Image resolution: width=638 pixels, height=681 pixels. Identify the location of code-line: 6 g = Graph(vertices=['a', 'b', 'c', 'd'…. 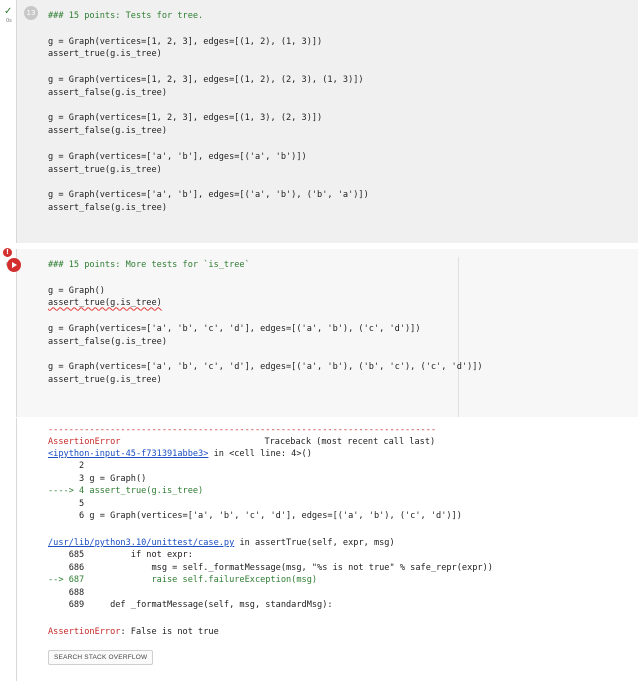
(255, 516).